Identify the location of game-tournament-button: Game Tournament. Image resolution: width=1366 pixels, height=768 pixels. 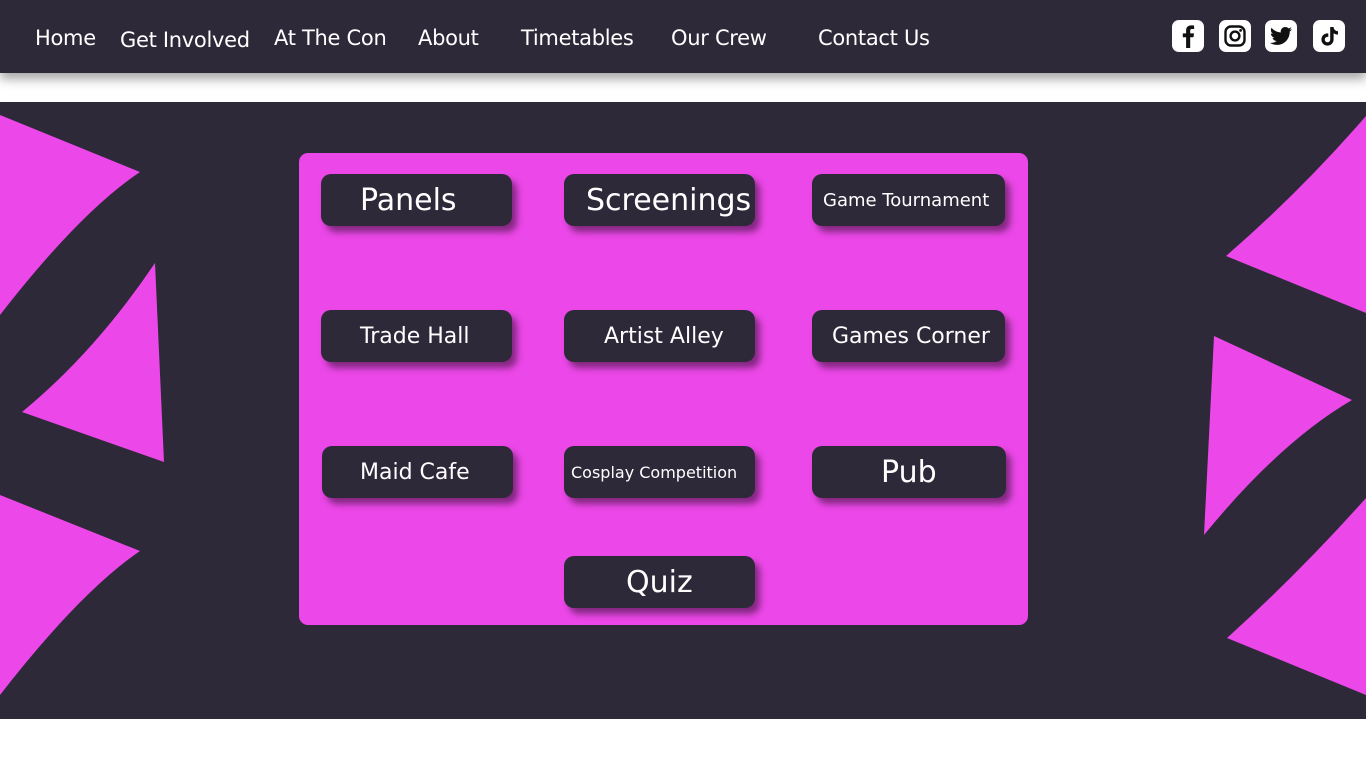
(908, 200).